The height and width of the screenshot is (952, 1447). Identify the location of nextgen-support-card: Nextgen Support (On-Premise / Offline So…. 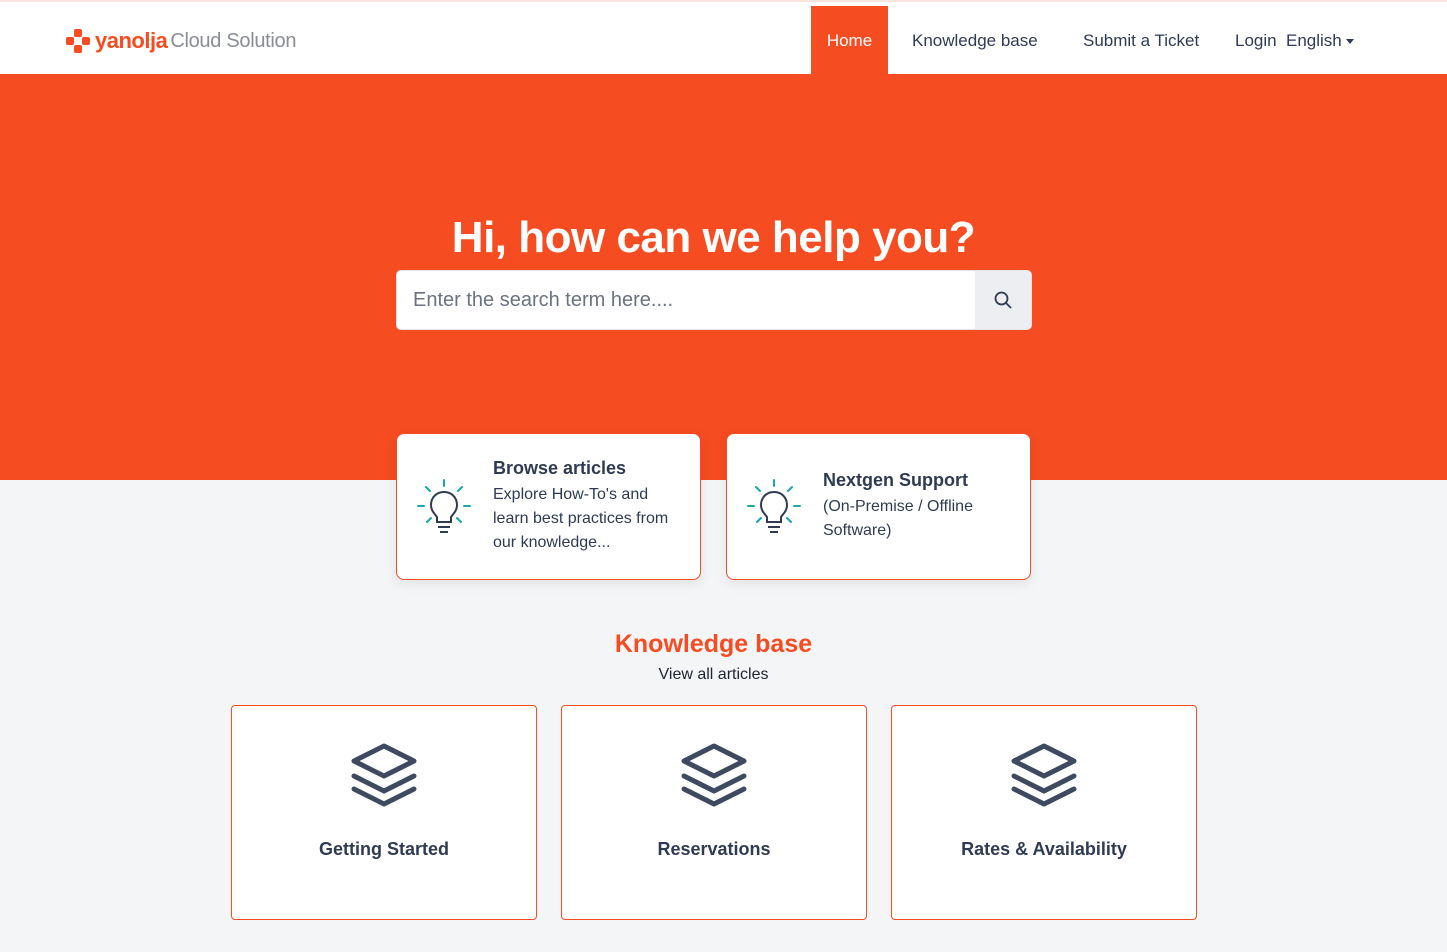
(878, 506).